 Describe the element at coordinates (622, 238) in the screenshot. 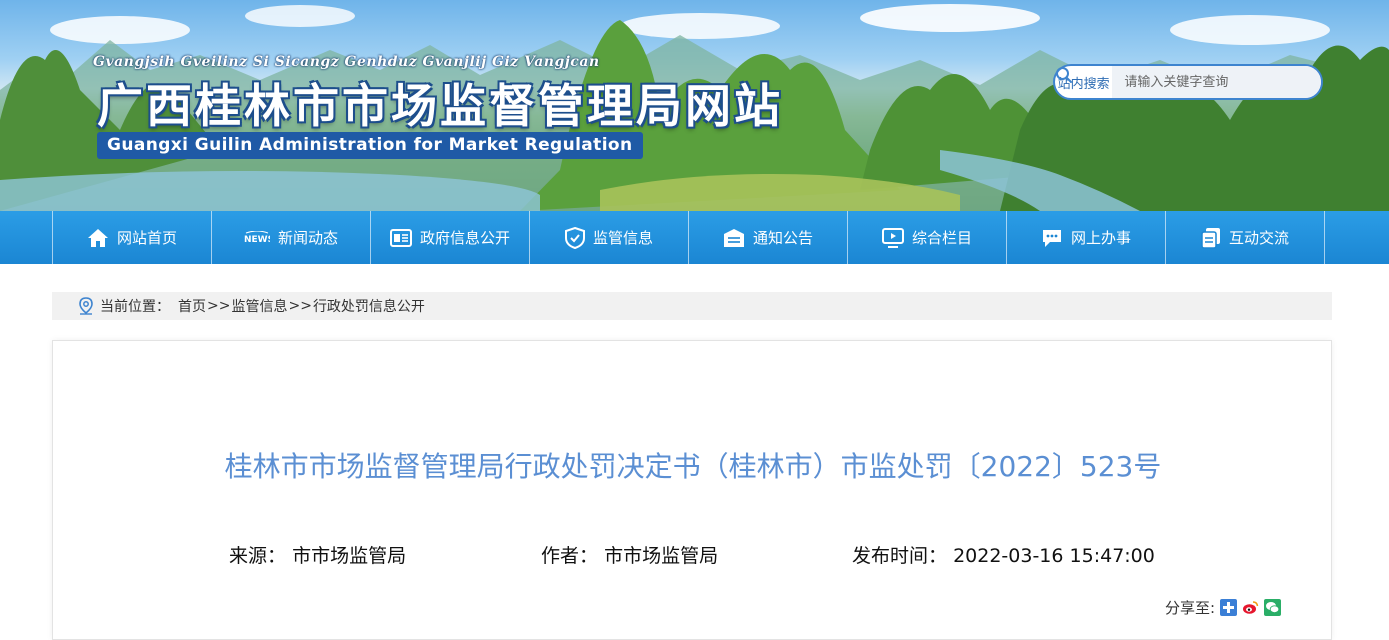

I see `nav-item-label: 监管信息` at that location.